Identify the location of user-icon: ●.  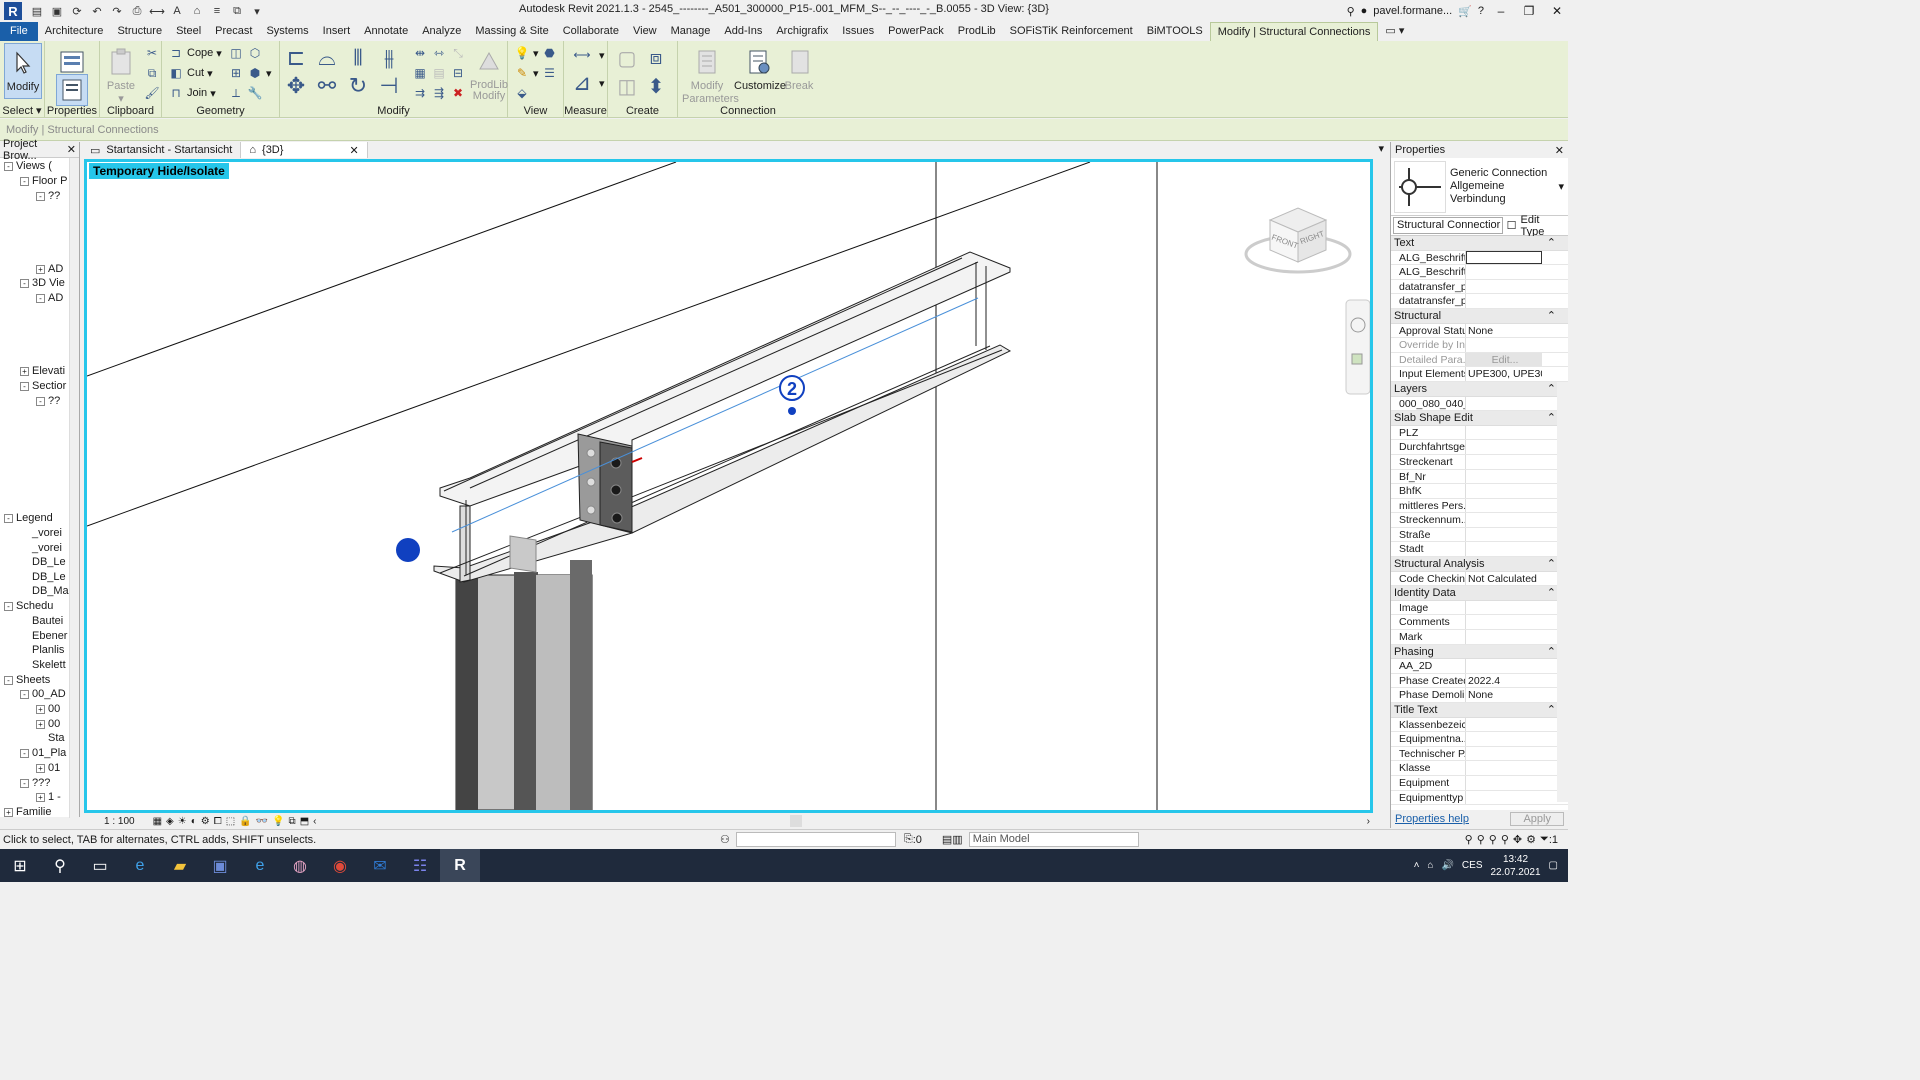
(1364, 11).